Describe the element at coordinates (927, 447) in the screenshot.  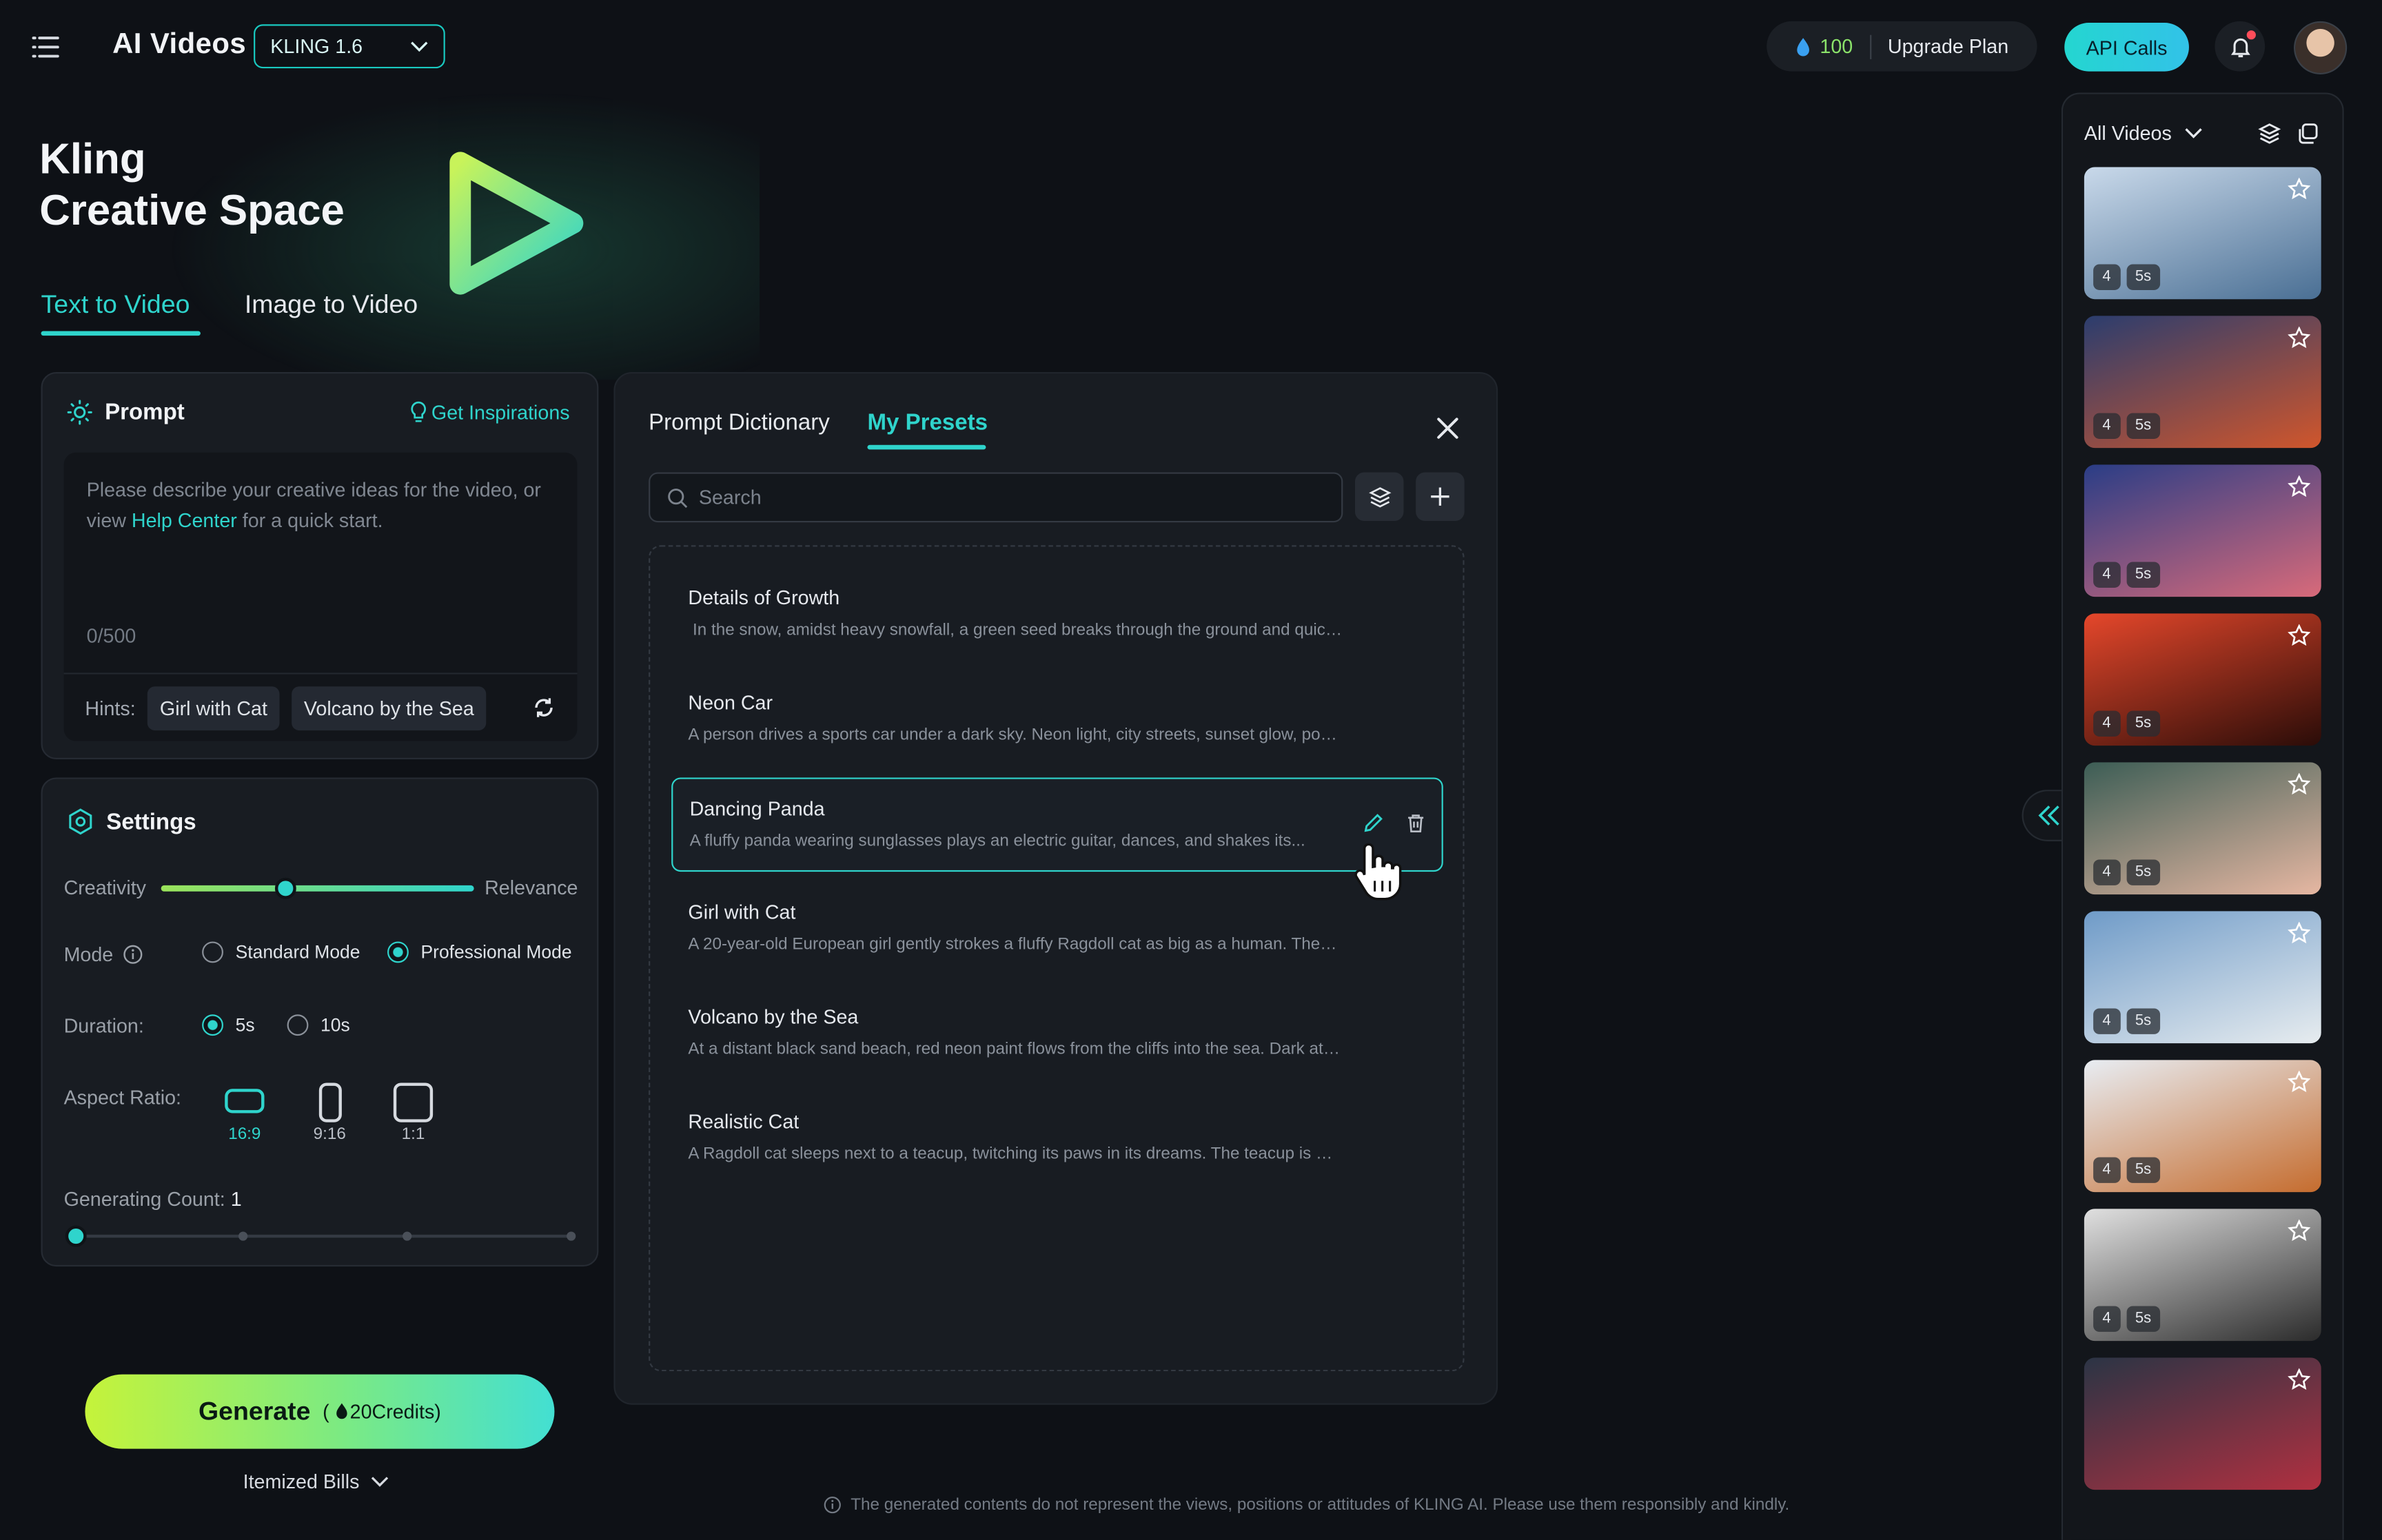
I see `active-tab-indicator` at that location.